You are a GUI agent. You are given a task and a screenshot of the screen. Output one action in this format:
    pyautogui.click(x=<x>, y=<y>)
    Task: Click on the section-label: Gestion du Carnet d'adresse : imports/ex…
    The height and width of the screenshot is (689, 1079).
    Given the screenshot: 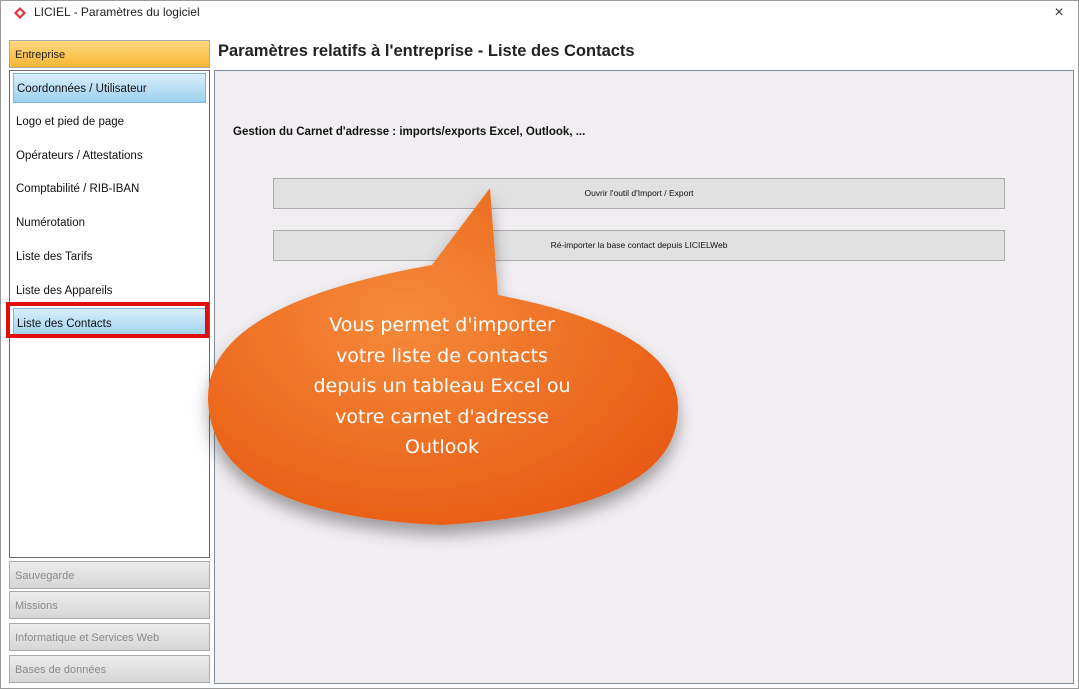 What is the action you would take?
    pyautogui.click(x=409, y=132)
    